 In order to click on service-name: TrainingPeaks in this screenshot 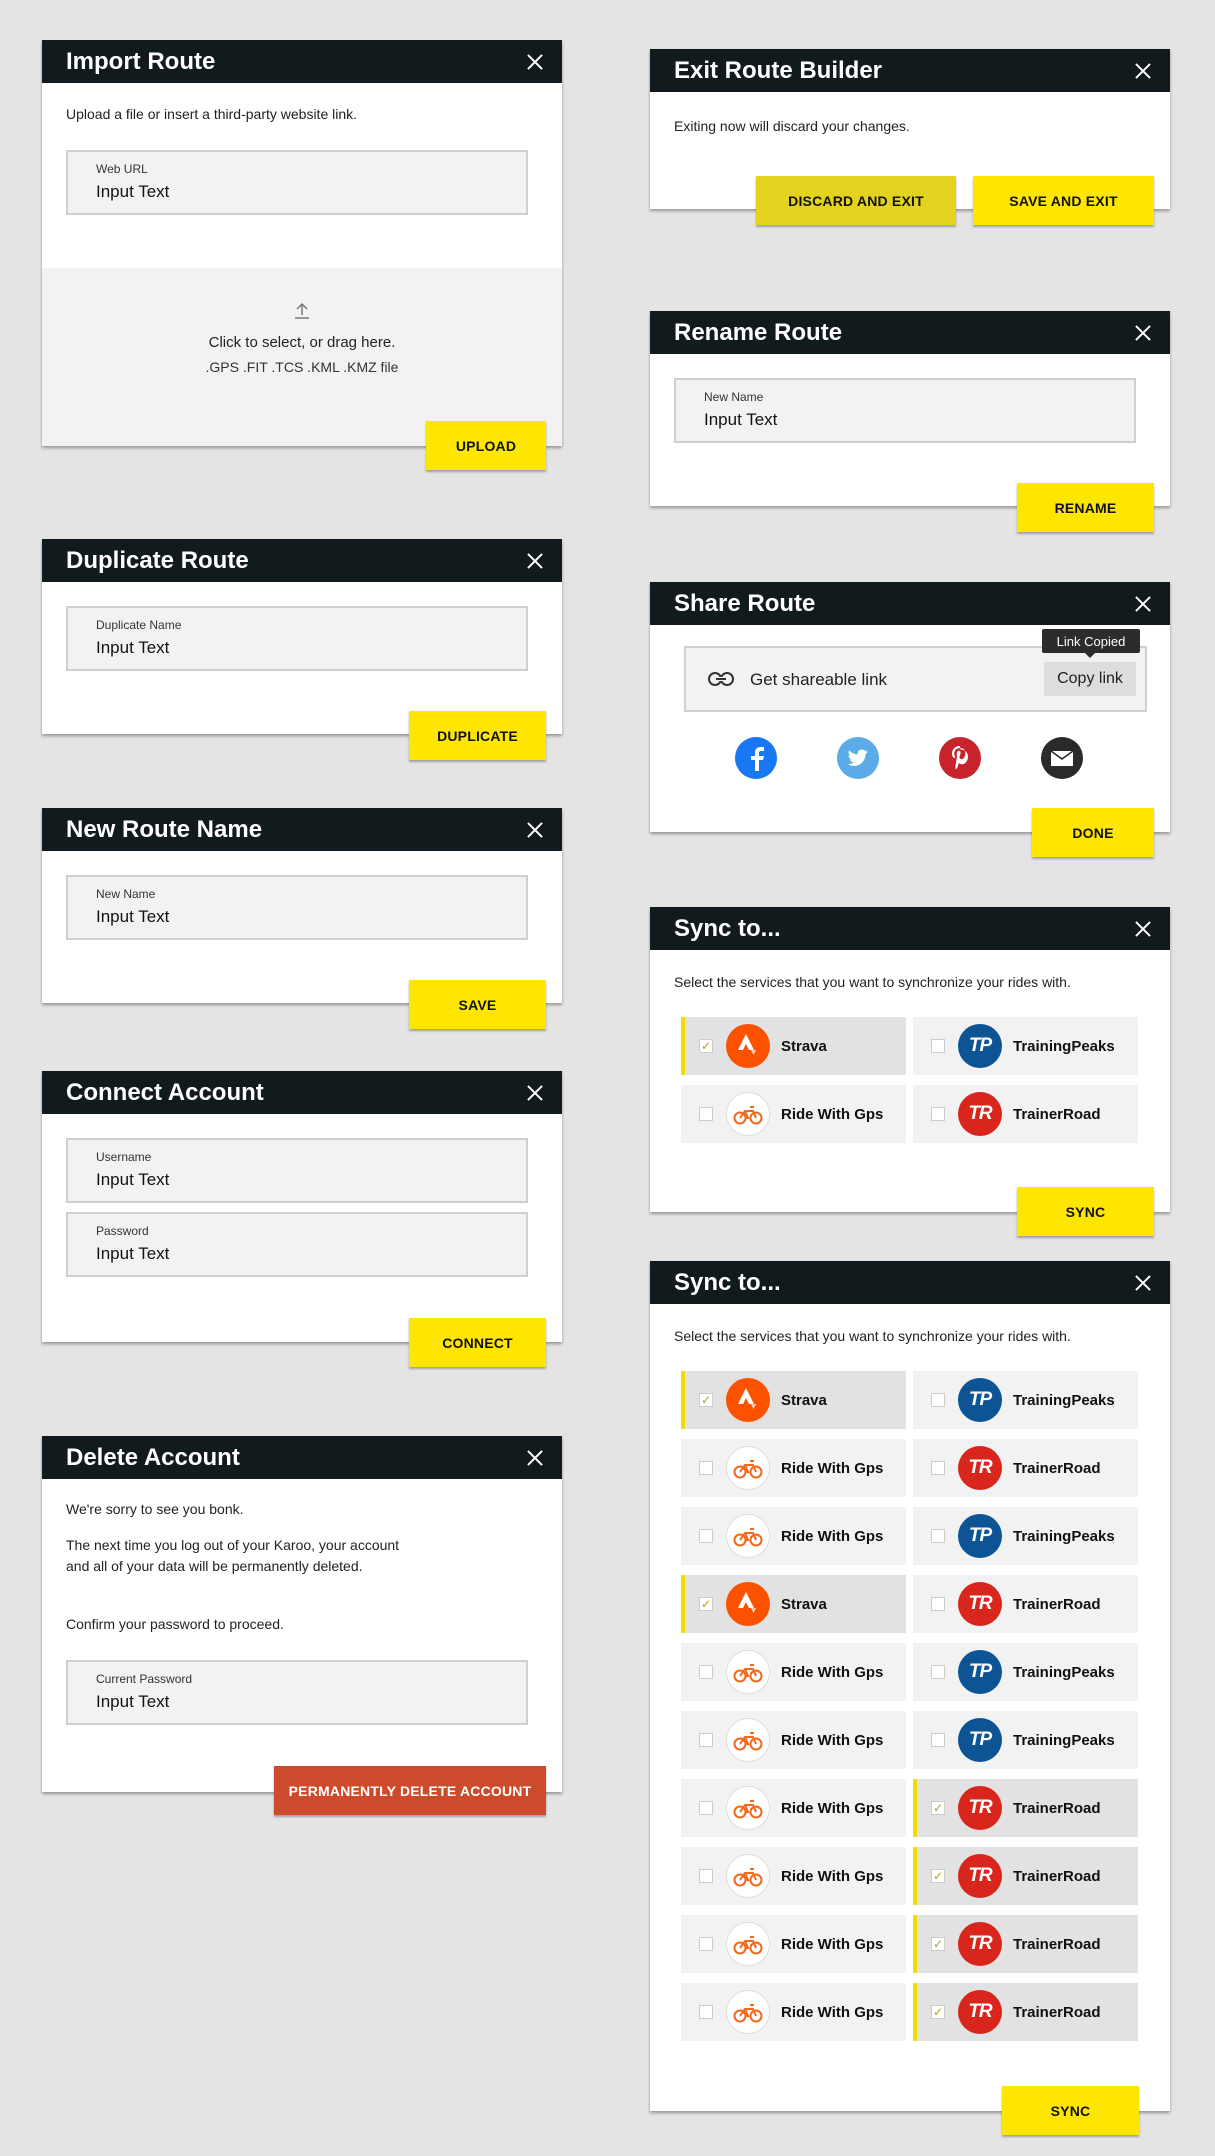, I will do `click(1064, 1672)`.